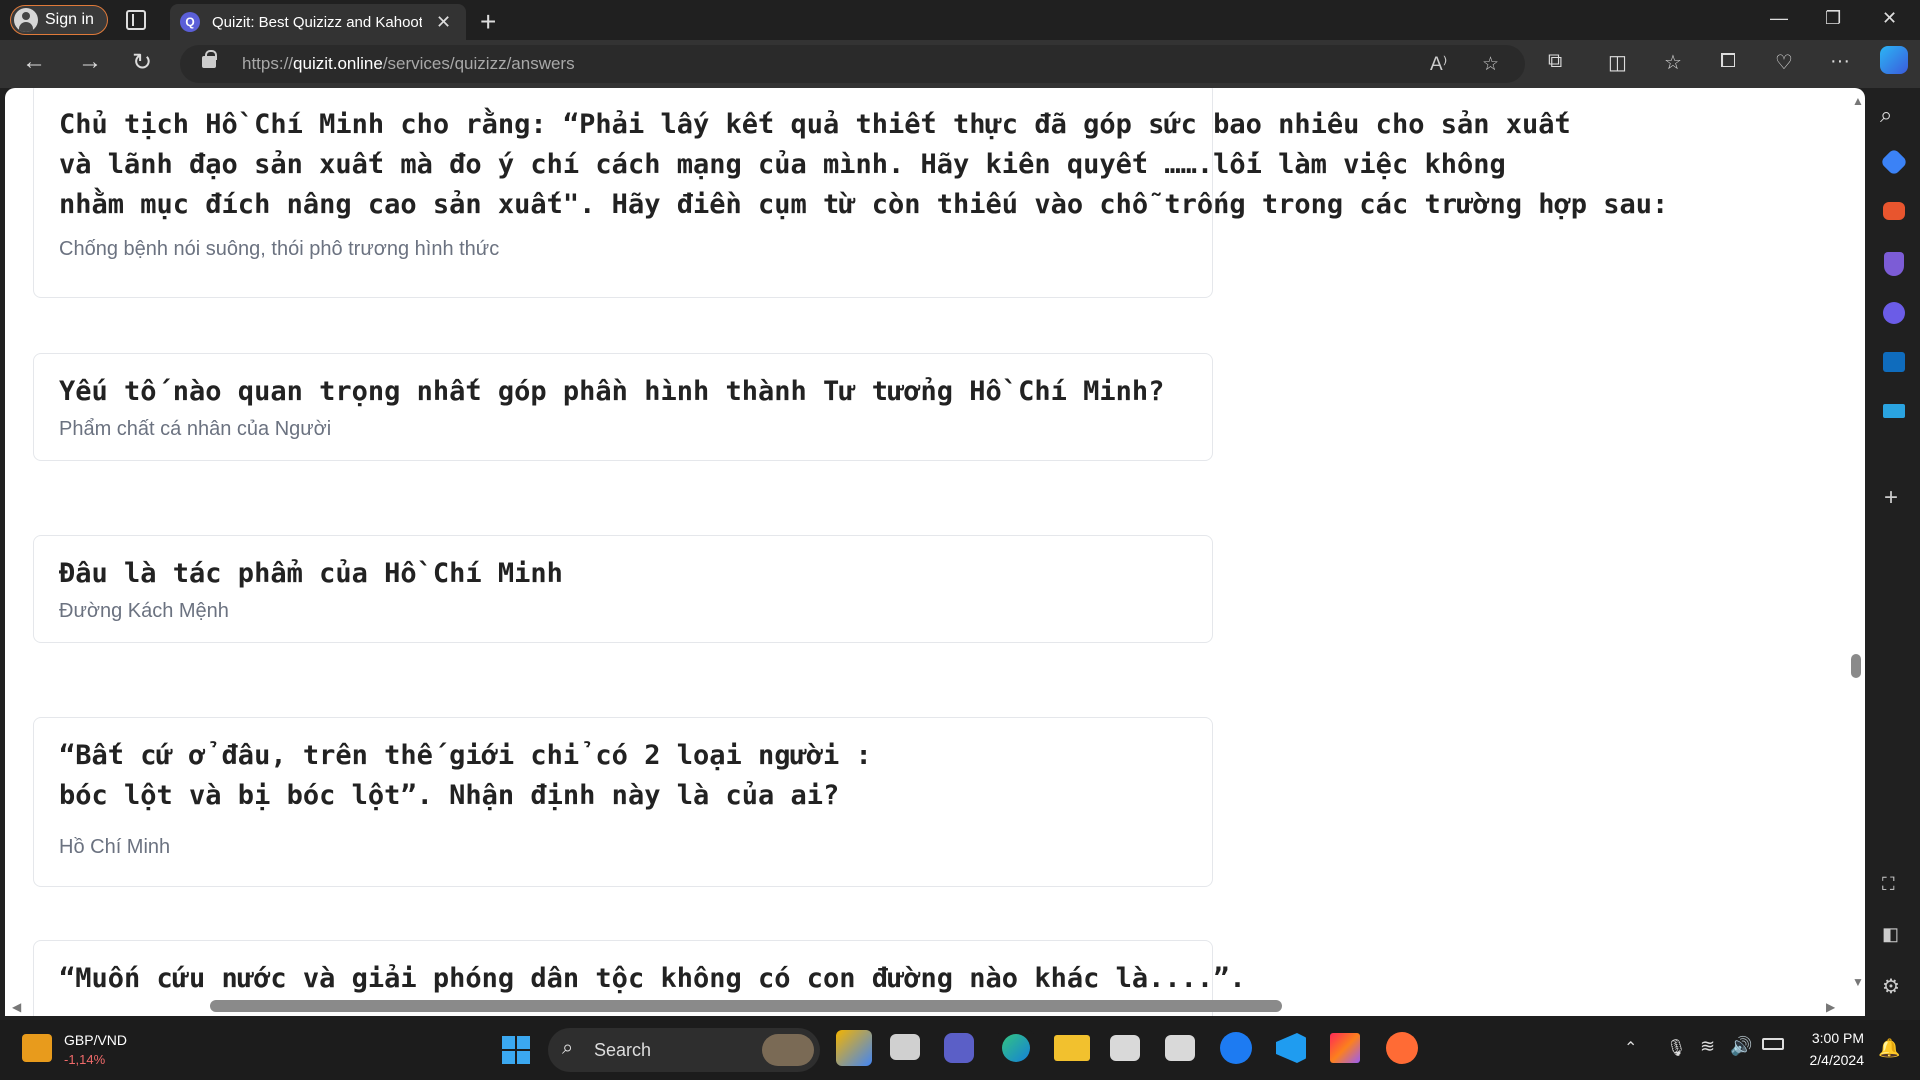 This screenshot has width=1920, height=1080. What do you see at coordinates (905, 1047) in the screenshot?
I see `task-view-icon` at bounding box center [905, 1047].